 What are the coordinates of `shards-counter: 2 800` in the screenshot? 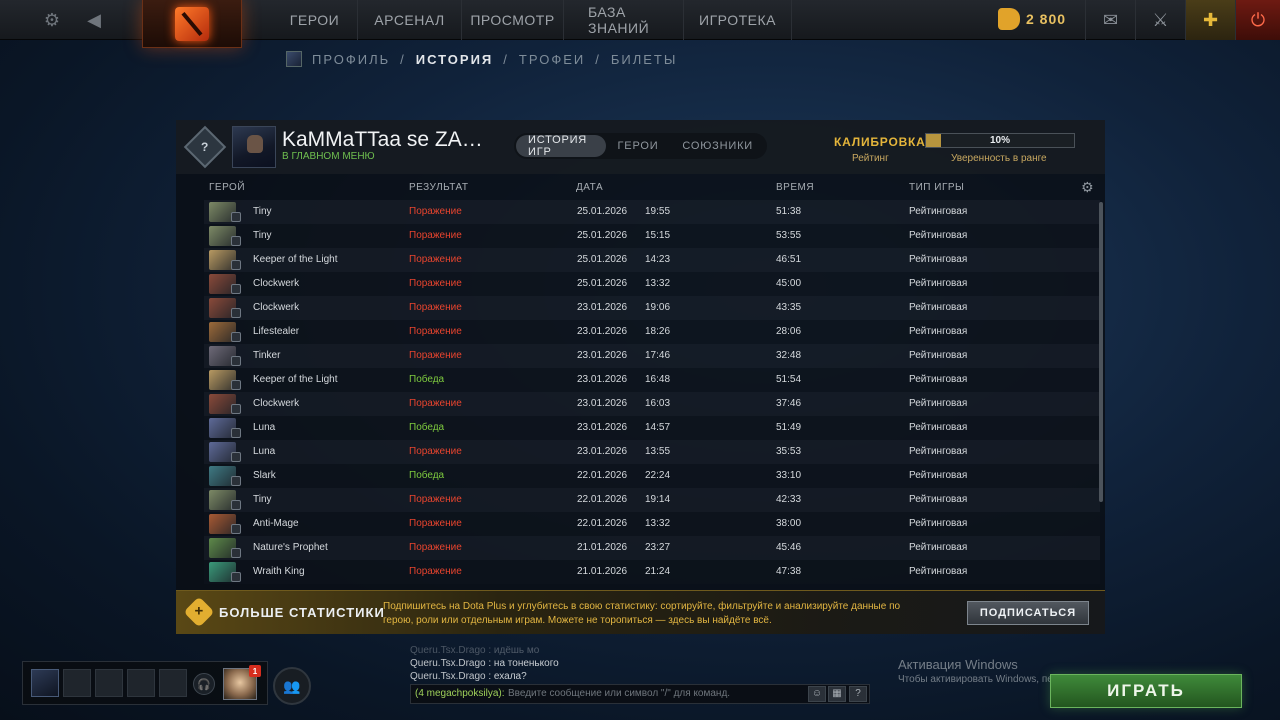 It's located at (1032, 19).